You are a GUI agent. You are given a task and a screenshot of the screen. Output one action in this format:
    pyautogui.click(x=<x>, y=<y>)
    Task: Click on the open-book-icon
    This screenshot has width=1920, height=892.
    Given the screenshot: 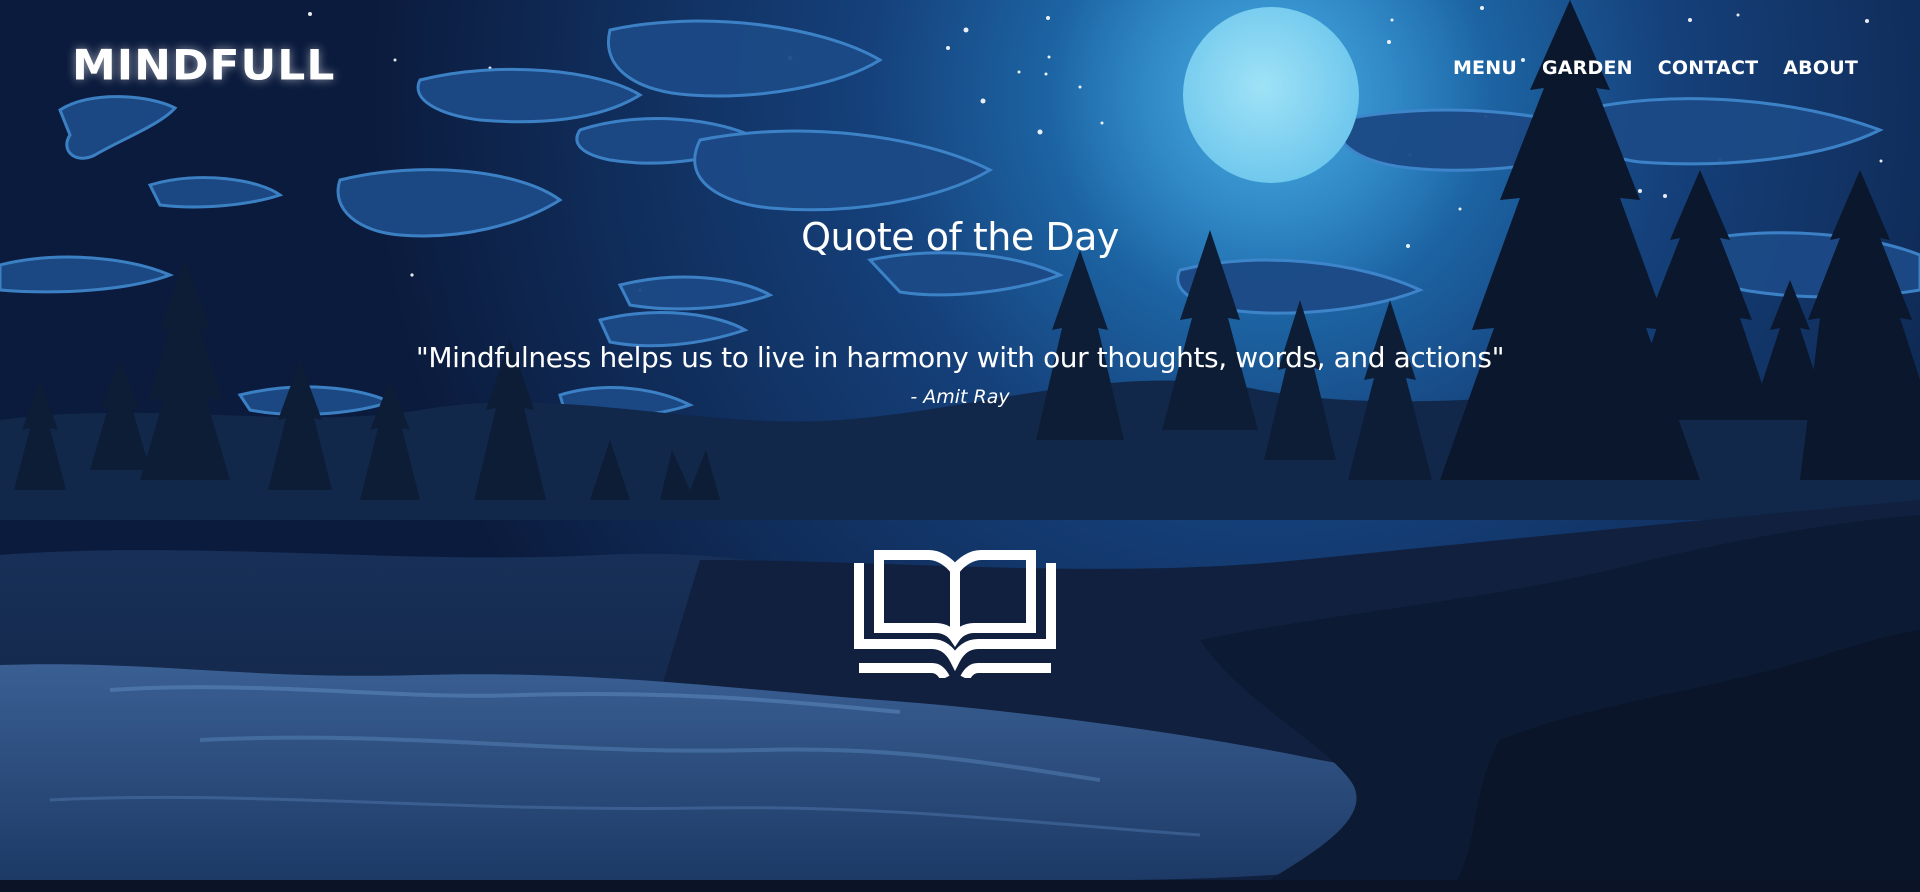 What is the action you would take?
    pyautogui.click(x=955, y=613)
    